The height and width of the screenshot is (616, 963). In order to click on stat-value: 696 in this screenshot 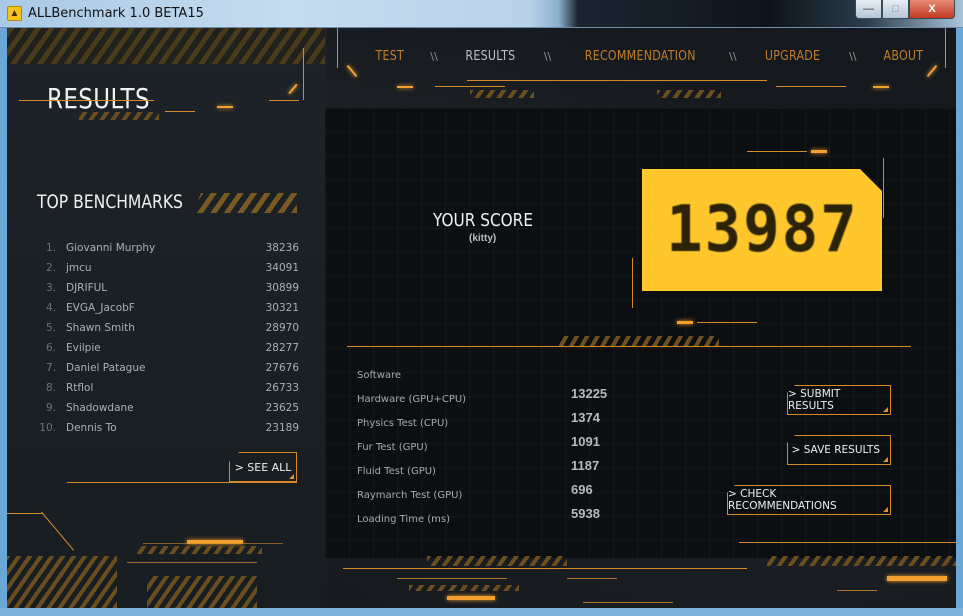, I will do `click(582, 489)`.